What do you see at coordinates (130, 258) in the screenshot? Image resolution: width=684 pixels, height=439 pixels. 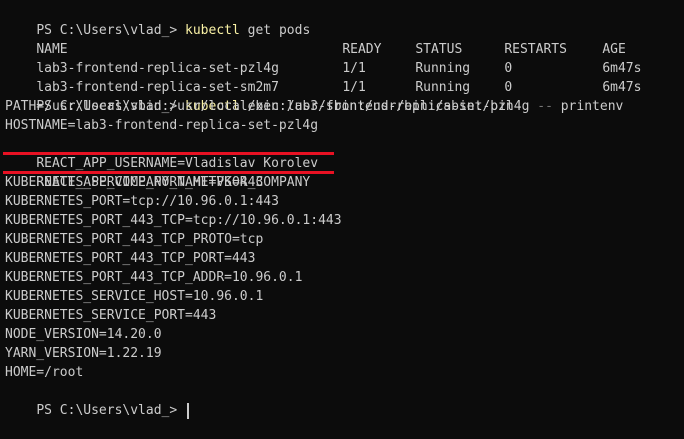 I see `env-line: KUBERNETES_PORT_443_TCP_PORT=443` at bounding box center [130, 258].